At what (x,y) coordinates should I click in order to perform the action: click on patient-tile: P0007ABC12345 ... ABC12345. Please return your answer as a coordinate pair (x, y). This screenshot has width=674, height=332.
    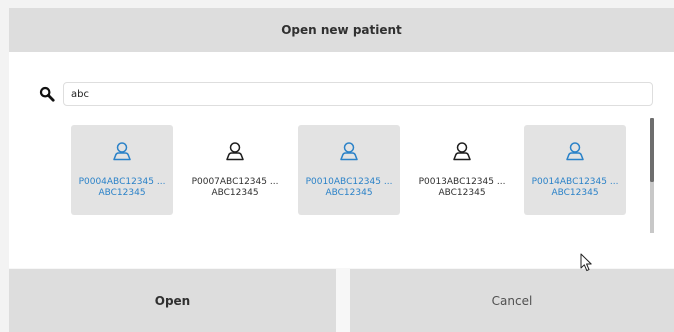
    Looking at the image, I should click on (235, 170).